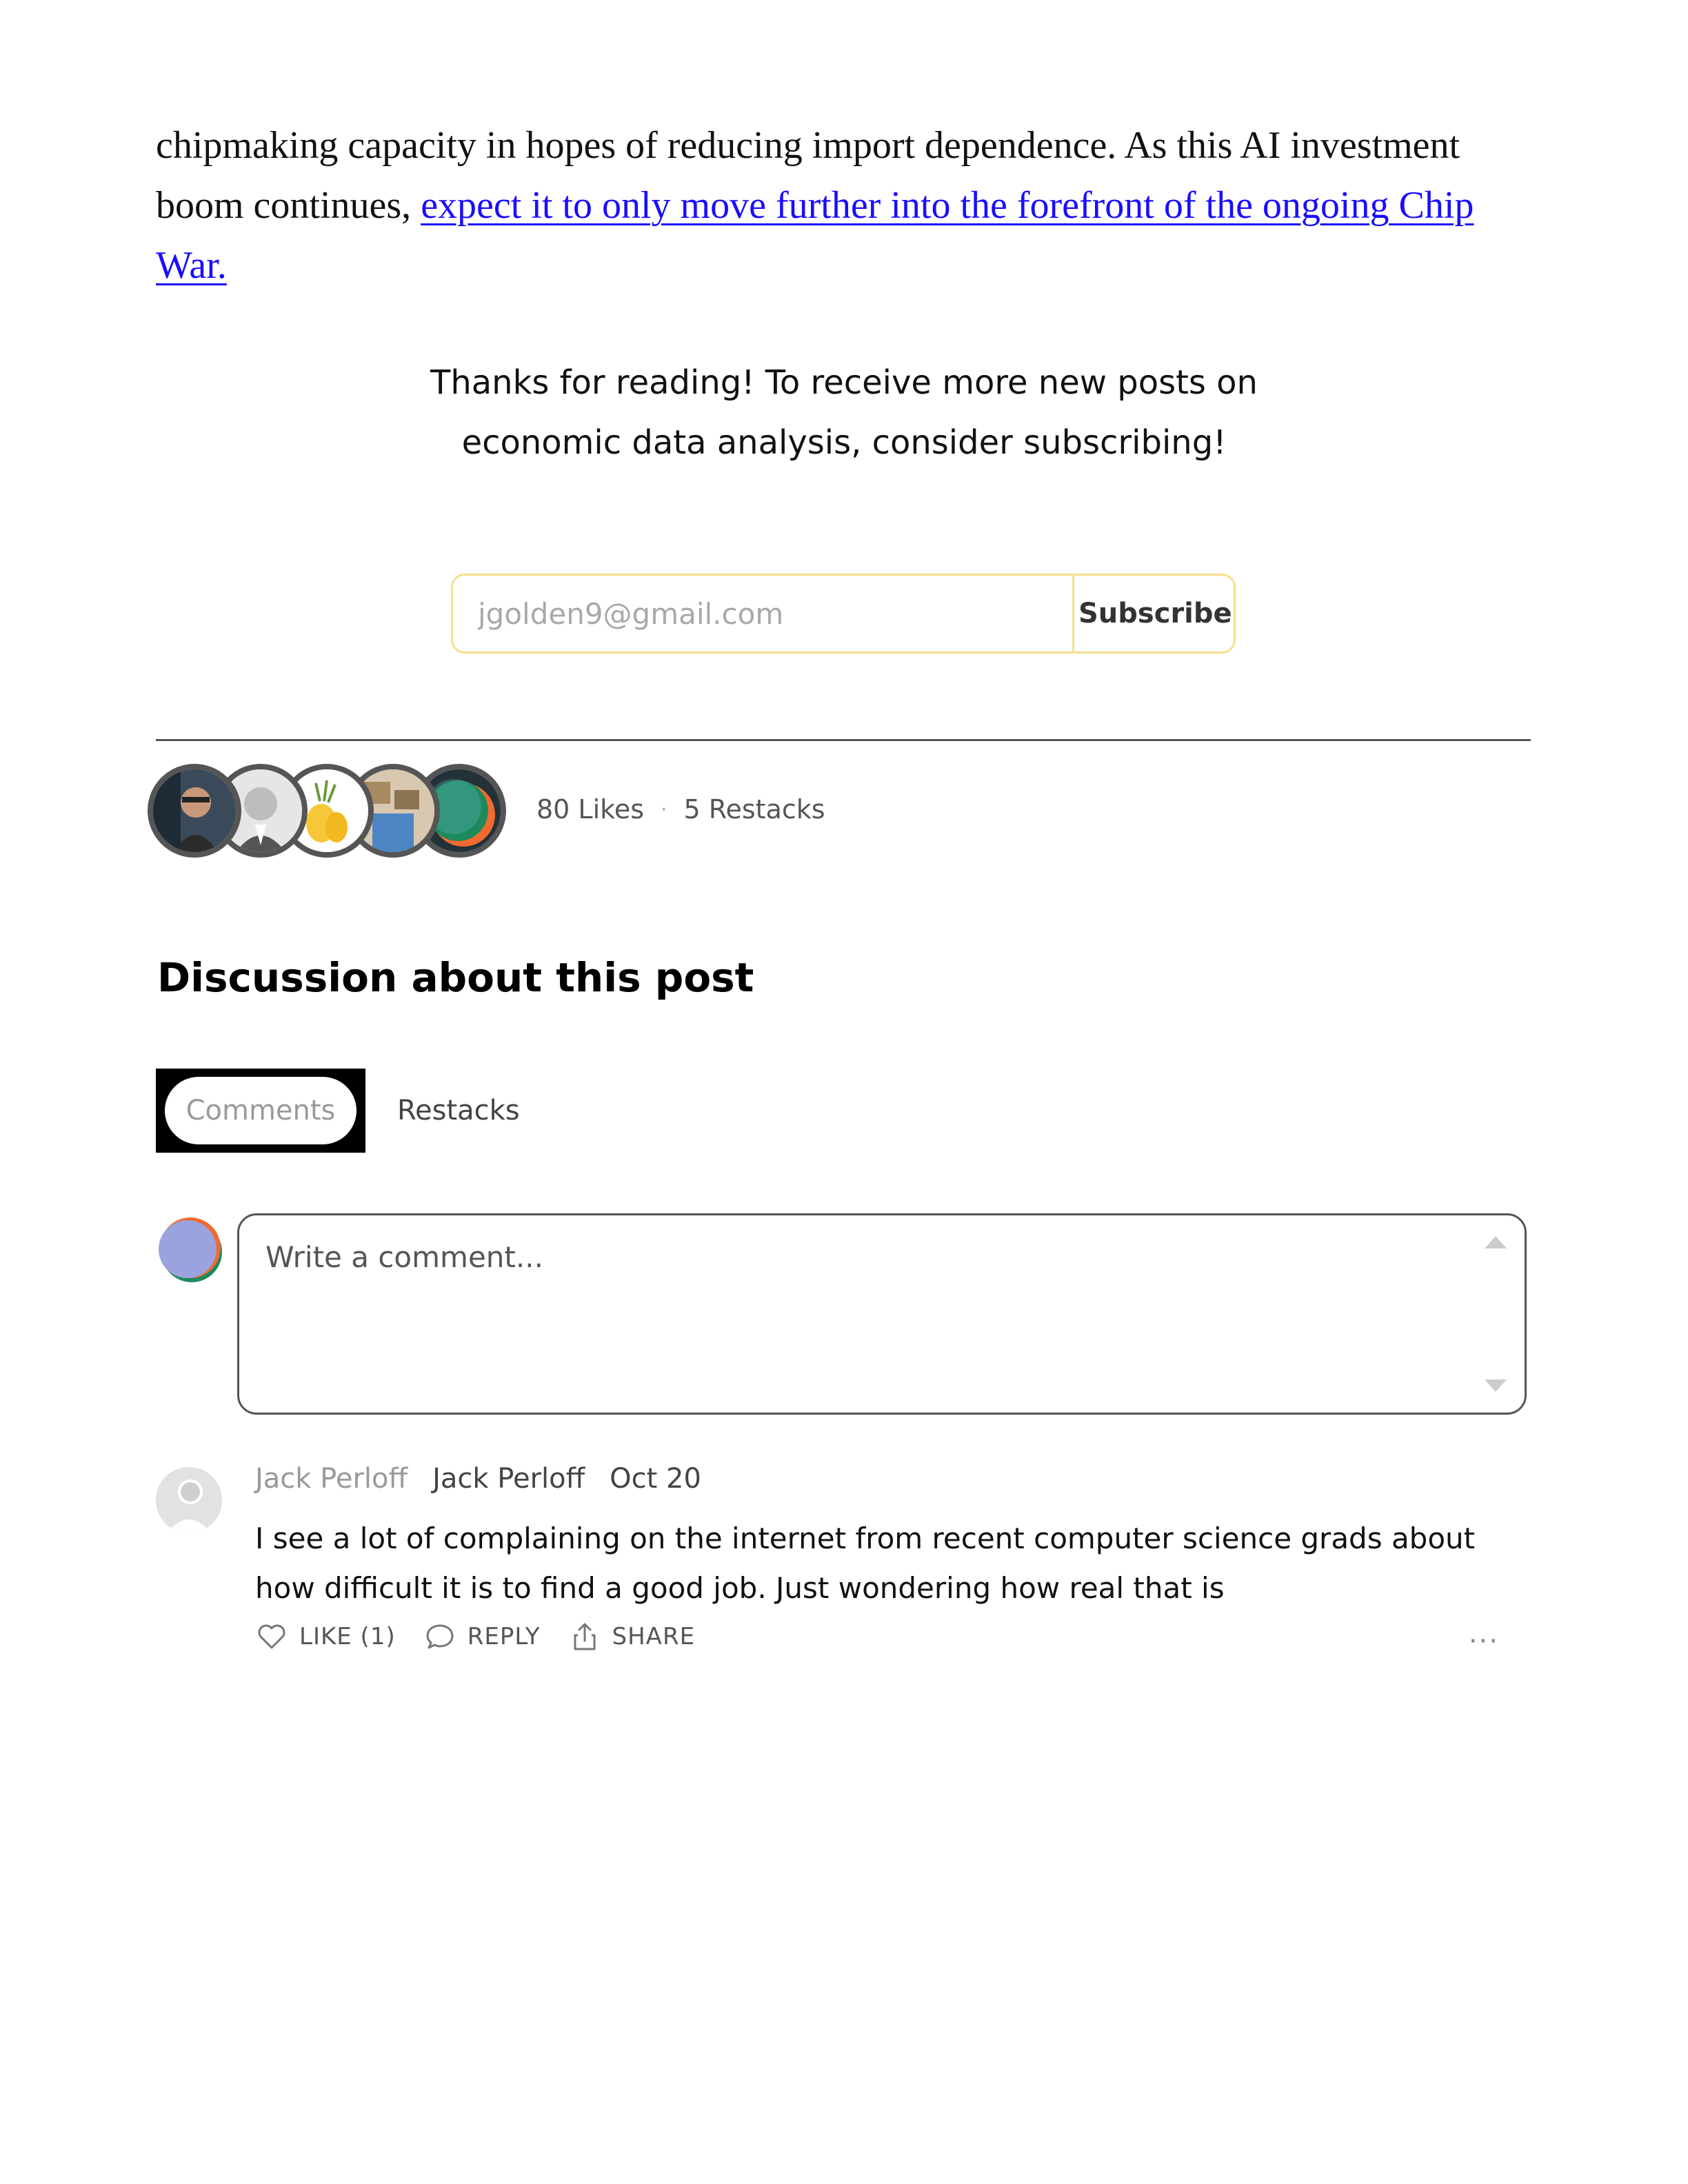 The image size is (1688, 2184). Describe the element at coordinates (1484, 1641) in the screenshot. I see `more-options-ellipsis-icon: ···` at that location.